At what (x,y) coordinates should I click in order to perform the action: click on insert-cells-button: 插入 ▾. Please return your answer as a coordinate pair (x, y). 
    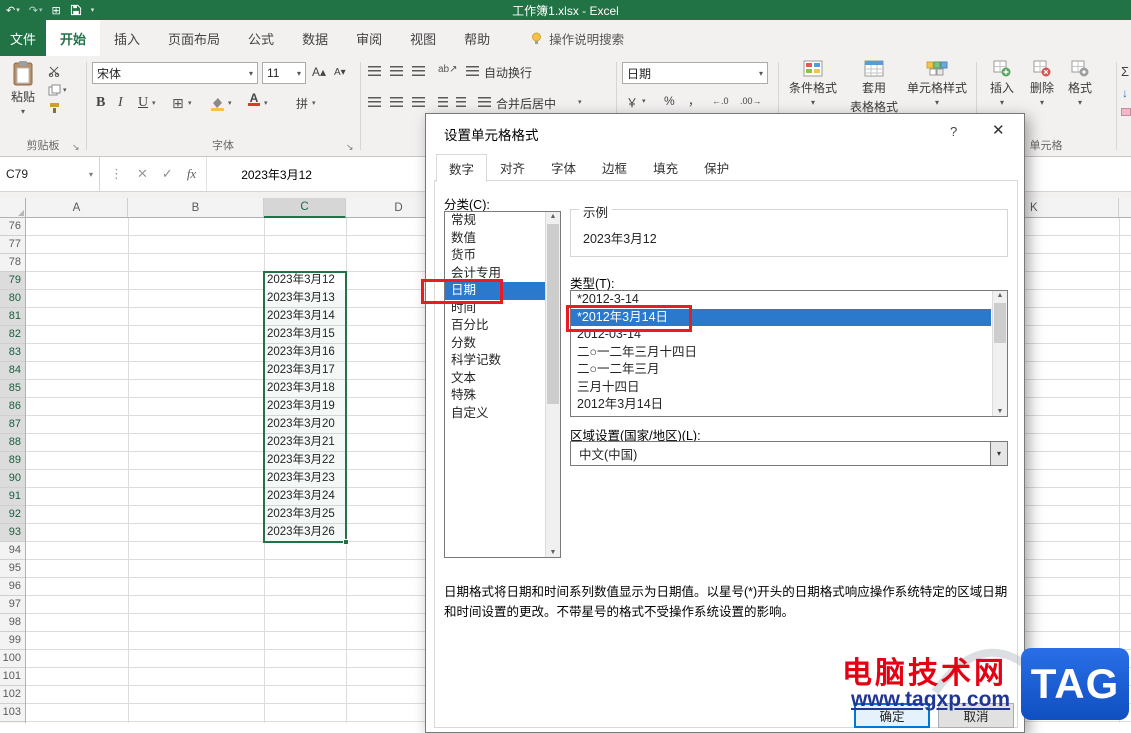
    Looking at the image, I should click on (1002, 83).